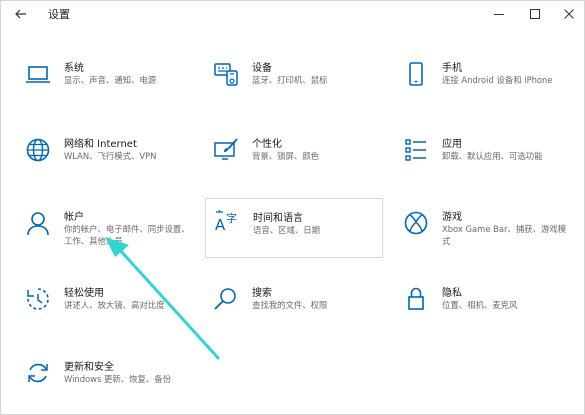  I want to click on close-icon, so click(569, 14).